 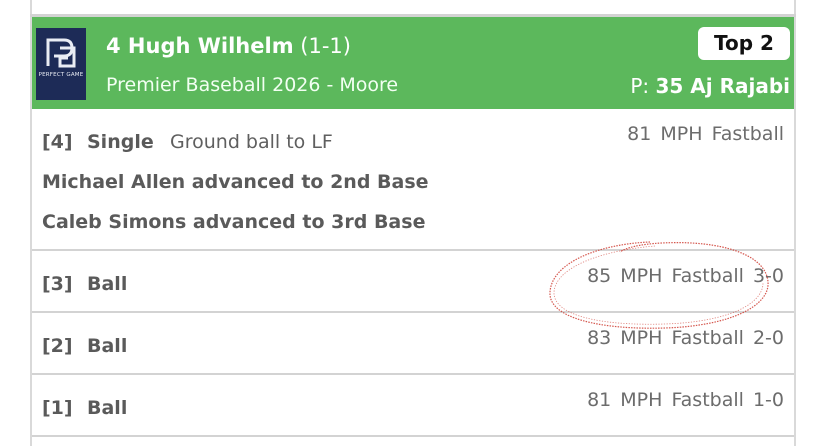 I want to click on pitch-number: [2], so click(x=57, y=346).